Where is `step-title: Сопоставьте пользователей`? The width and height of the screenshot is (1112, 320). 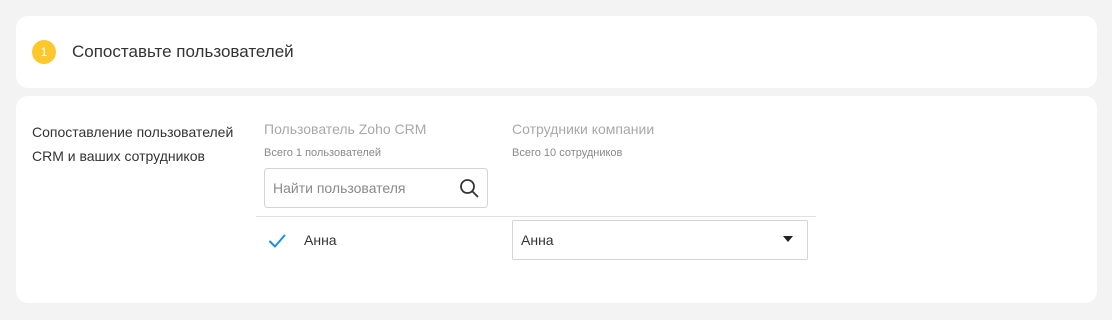
step-title: Сопоставьте пользователей is located at coordinates (183, 51).